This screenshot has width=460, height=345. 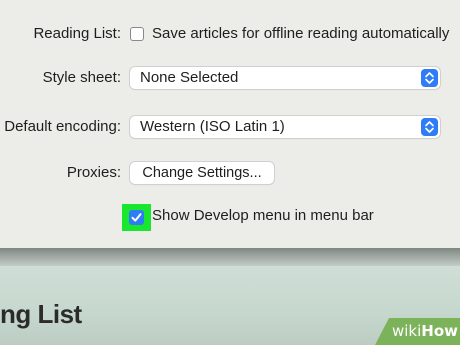 I want to click on style-sheet-select: None Selected, so click(x=285, y=78).